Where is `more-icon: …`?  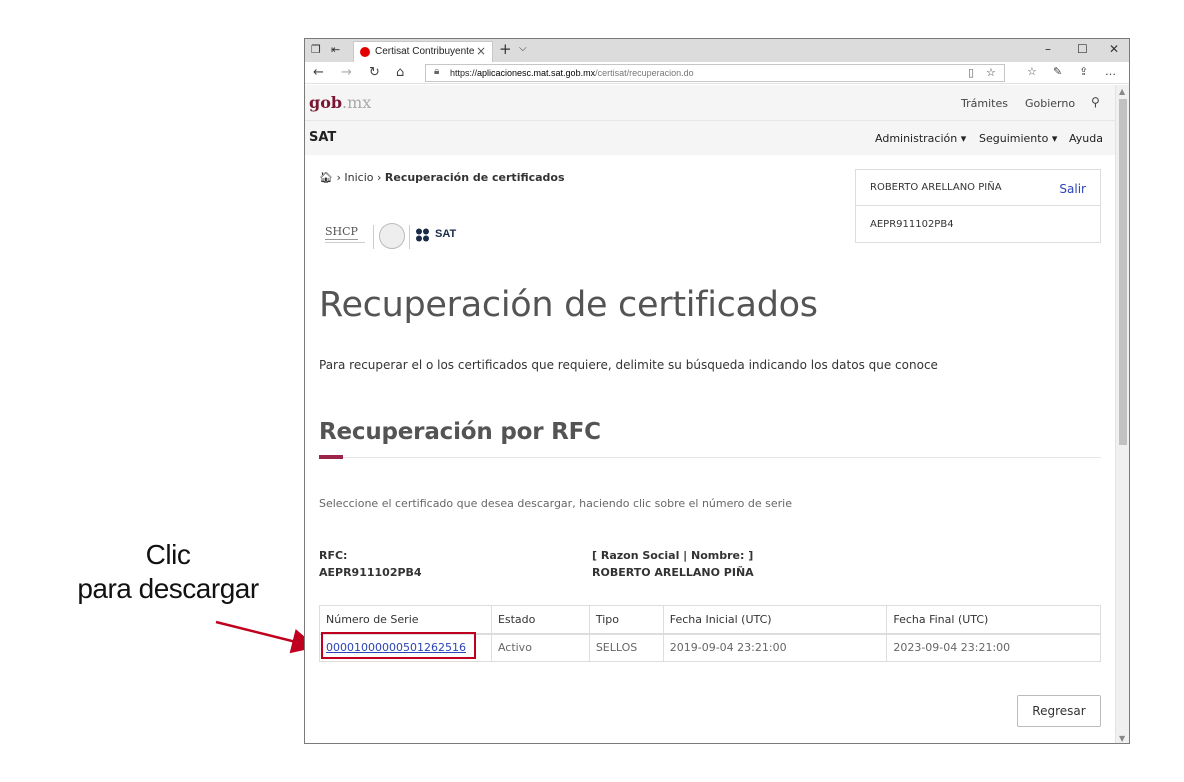
more-icon: … is located at coordinates (1110, 71).